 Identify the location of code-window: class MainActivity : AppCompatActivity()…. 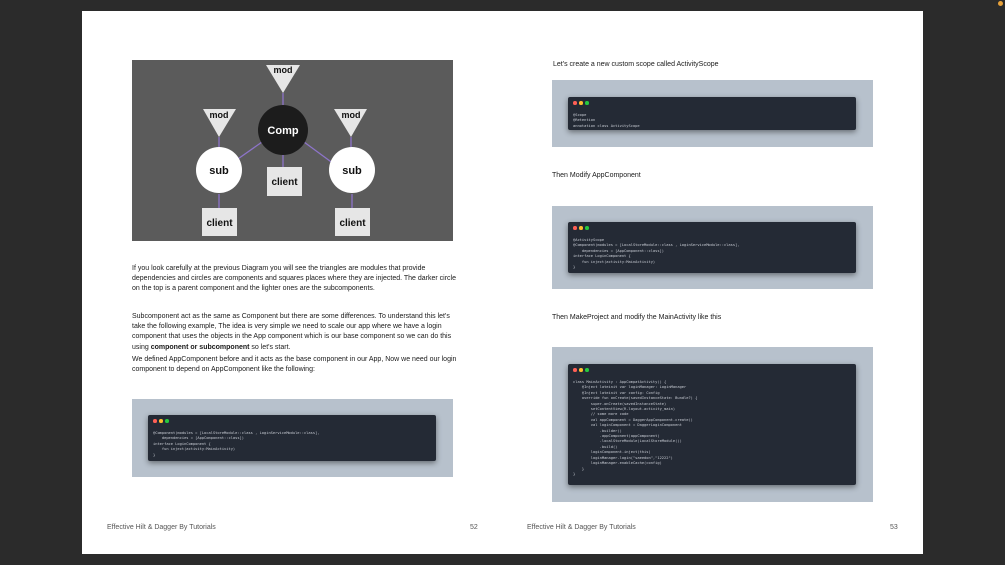
(712, 424).